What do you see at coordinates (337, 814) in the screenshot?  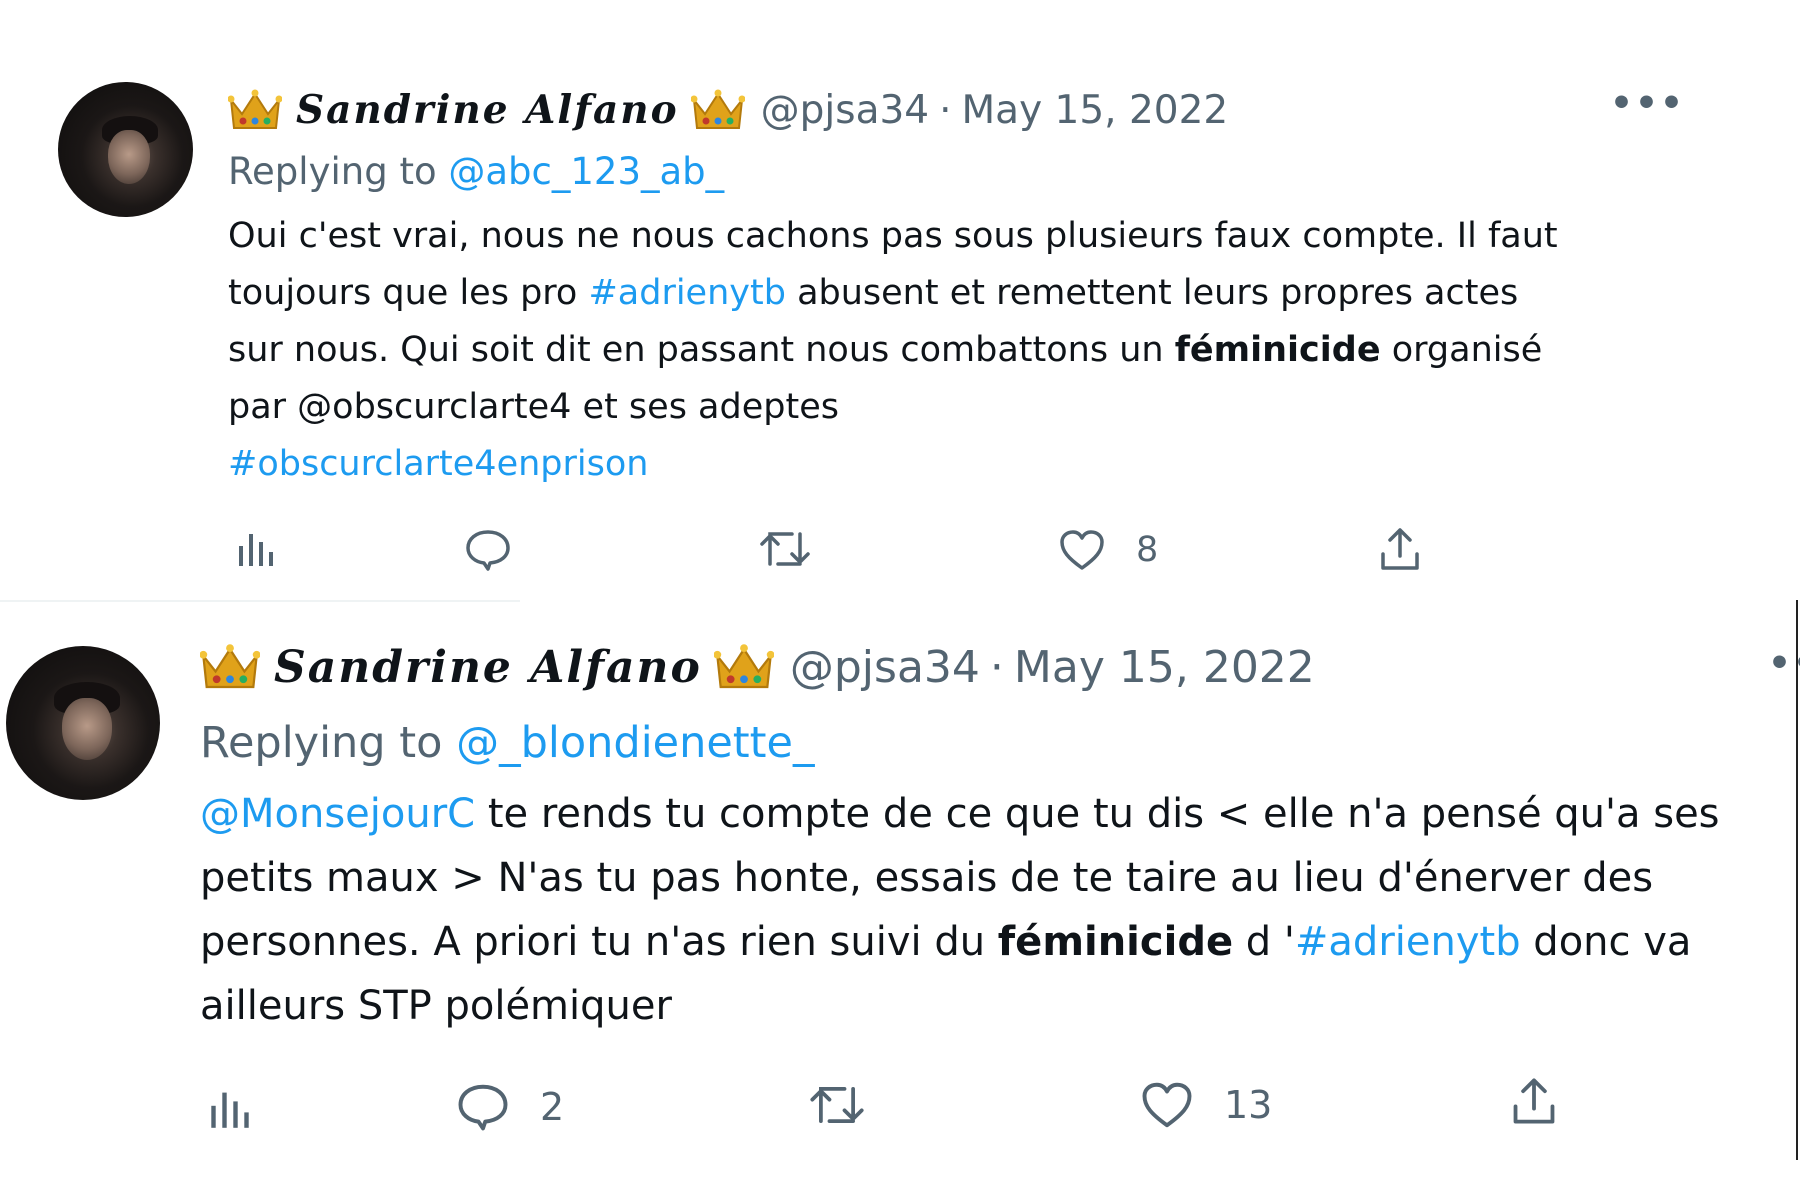 I see `mention-link: @MonsejourC` at bounding box center [337, 814].